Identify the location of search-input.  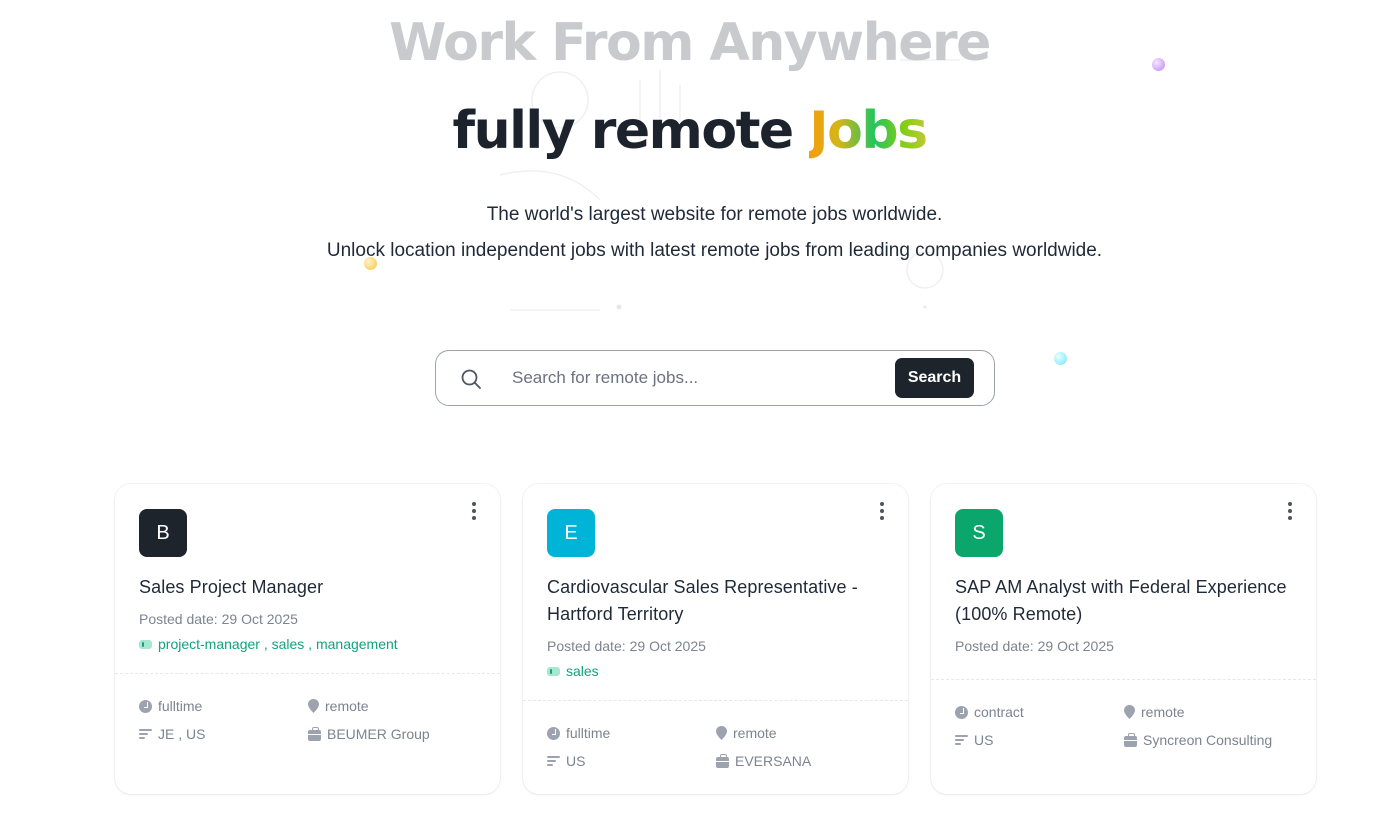
(702, 378).